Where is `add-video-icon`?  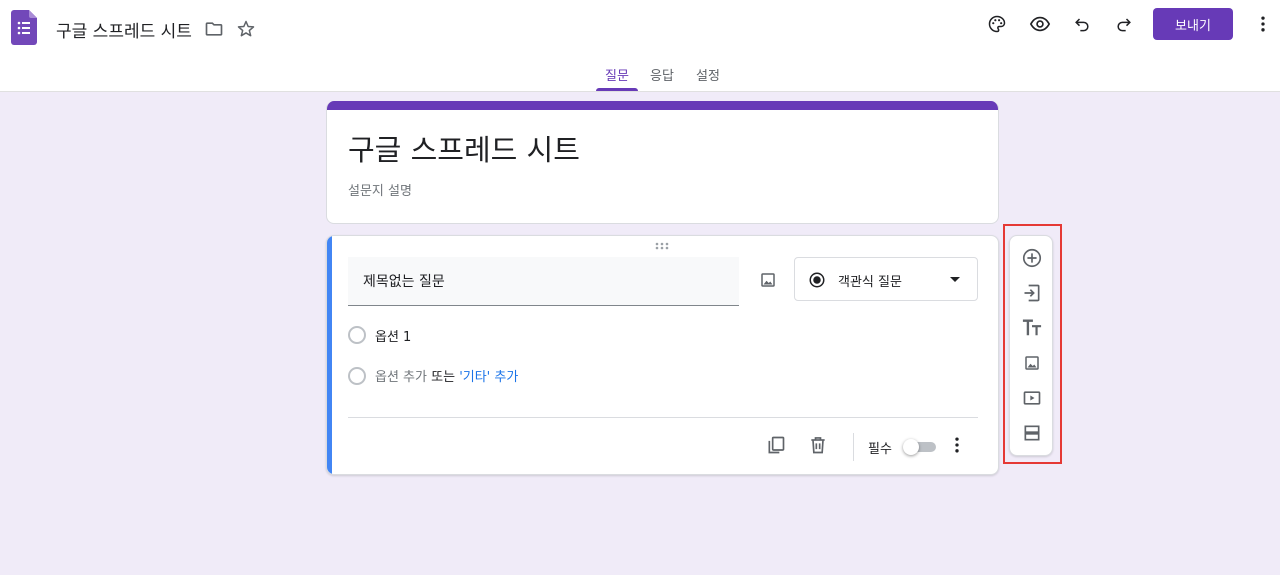
add-video-icon is located at coordinates (1032, 398).